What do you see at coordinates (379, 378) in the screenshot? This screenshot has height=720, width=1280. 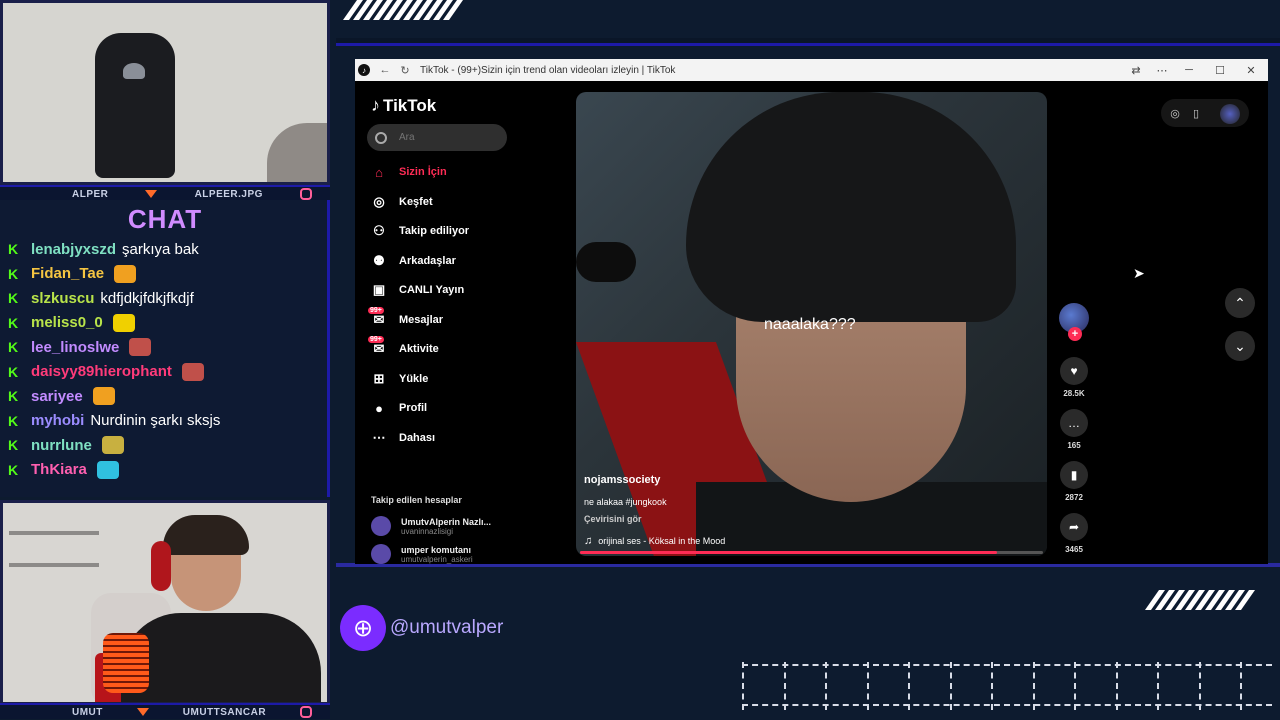 I see `upload-icon: ⊞` at bounding box center [379, 378].